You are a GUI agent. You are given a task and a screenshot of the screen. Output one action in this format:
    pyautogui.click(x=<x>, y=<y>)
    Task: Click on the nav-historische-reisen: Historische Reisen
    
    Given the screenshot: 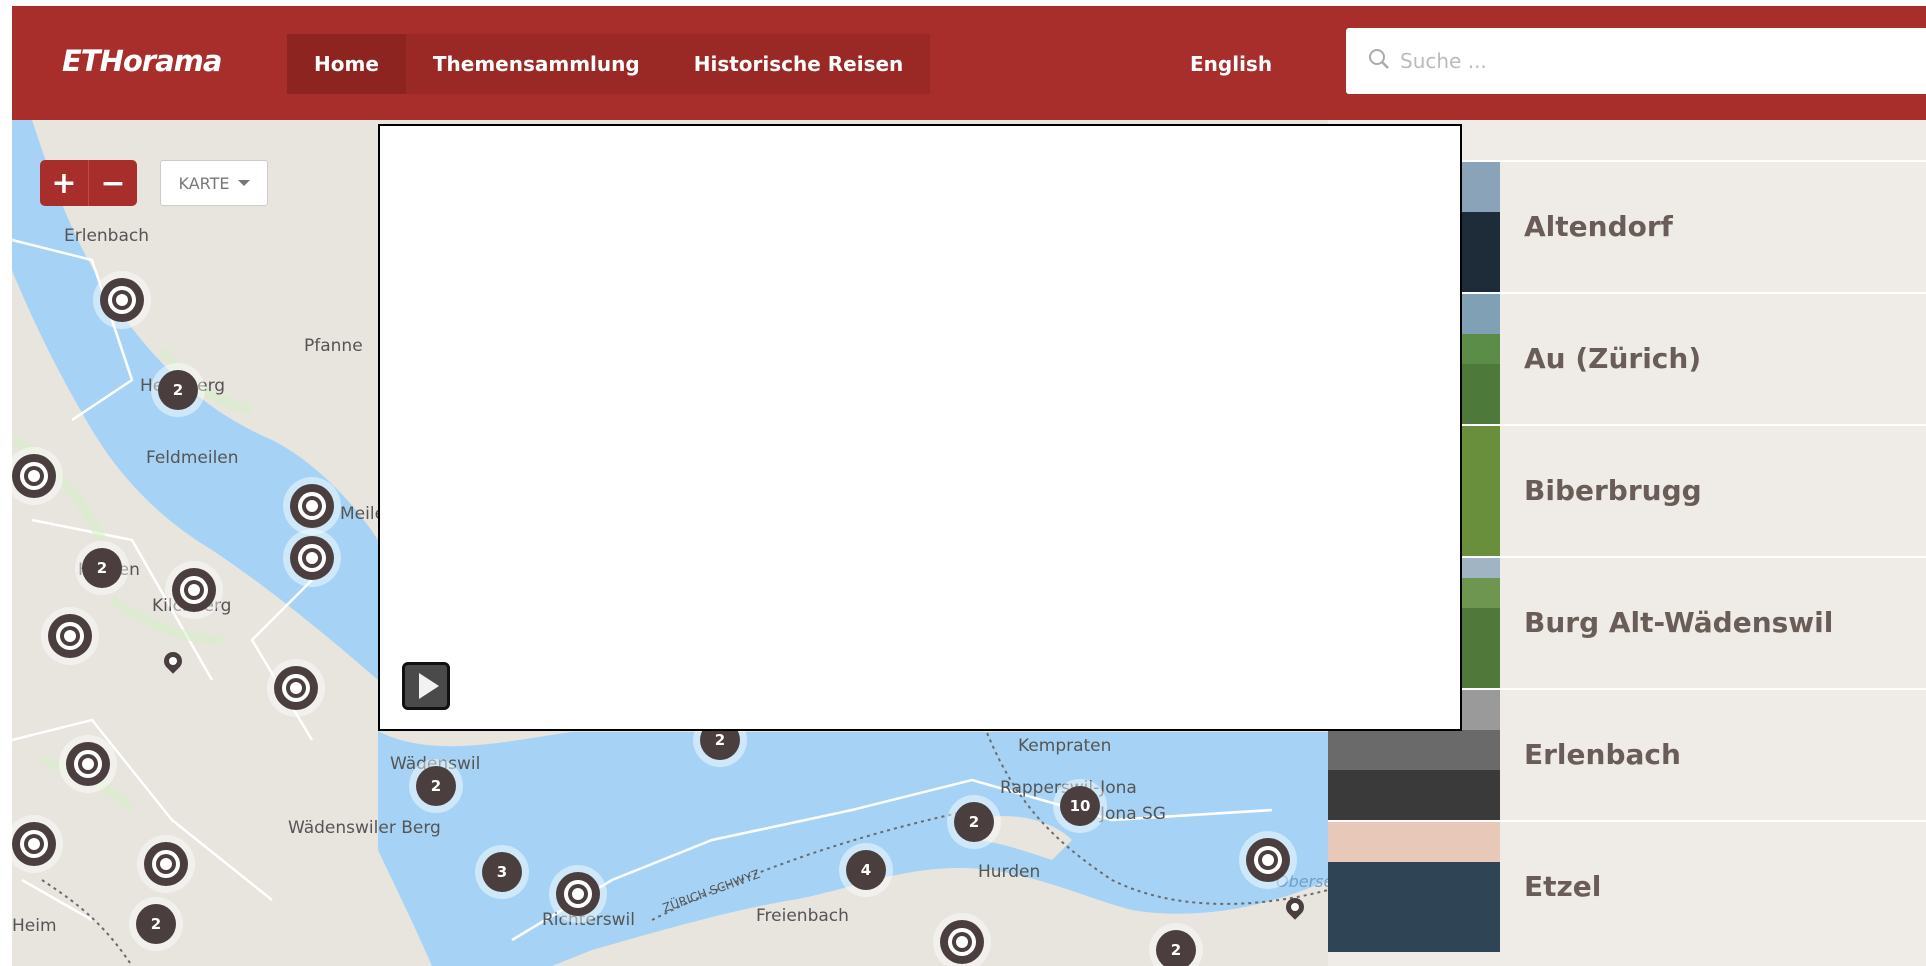 What is the action you would take?
    pyautogui.click(x=799, y=64)
    